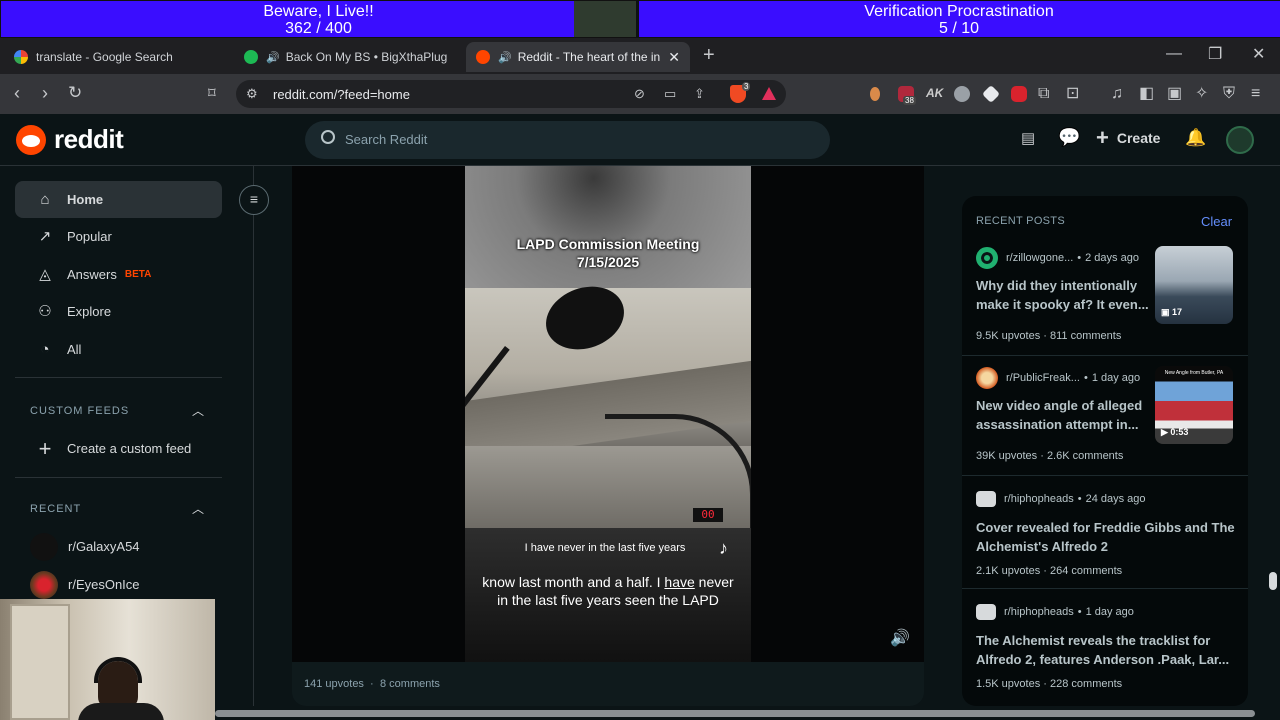 This screenshot has width=1280, height=720. I want to click on back-icon: ‹, so click(17, 93).